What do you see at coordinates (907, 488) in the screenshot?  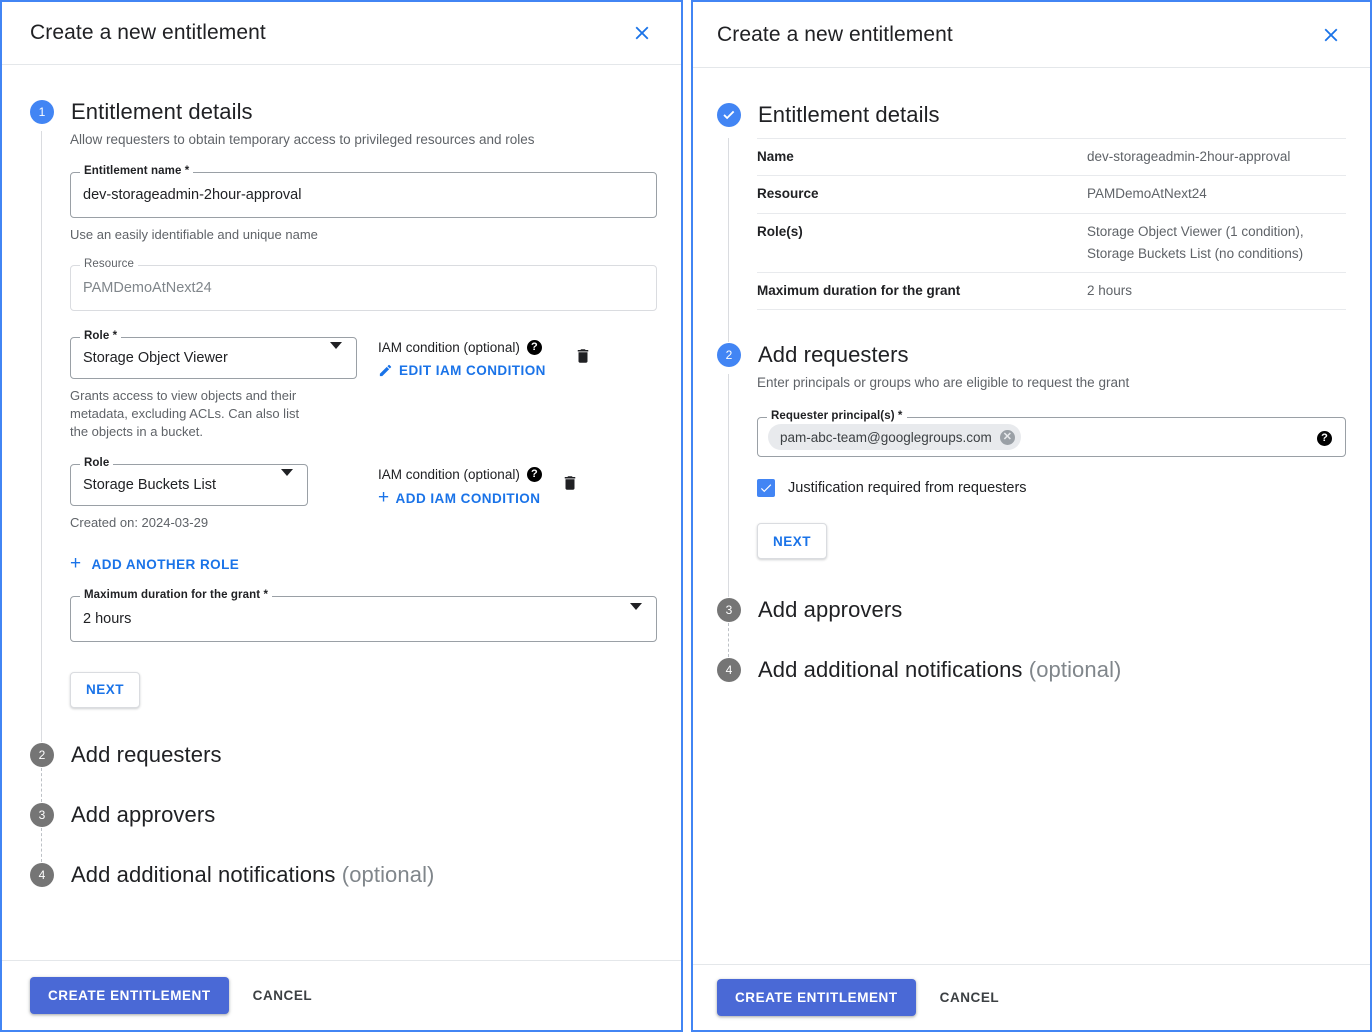 I see `justification-required-label: Justification required from requesters` at bounding box center [907, 488].